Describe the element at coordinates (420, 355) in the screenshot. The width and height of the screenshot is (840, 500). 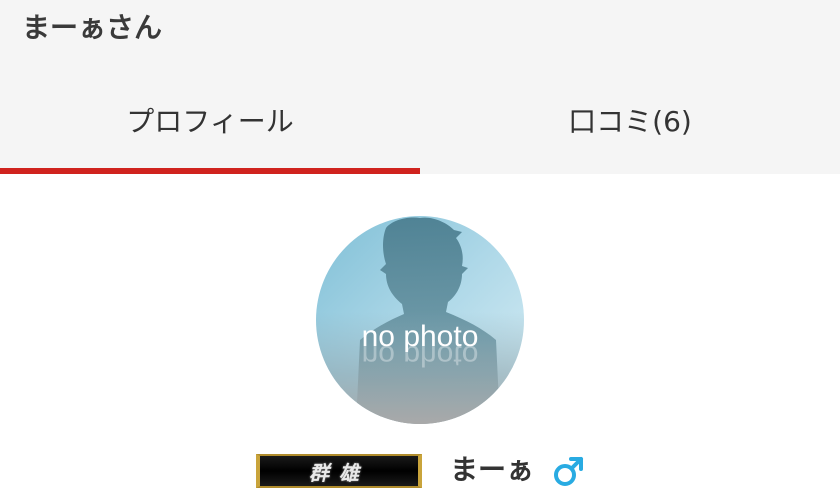
I see `avatar-no-photo-reflection: no photo` at that location.